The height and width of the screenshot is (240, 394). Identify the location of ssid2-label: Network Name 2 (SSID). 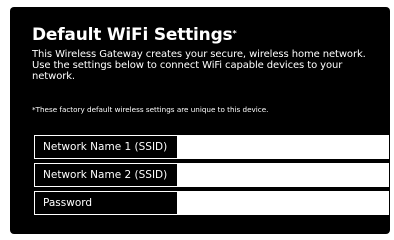
(106, 175).